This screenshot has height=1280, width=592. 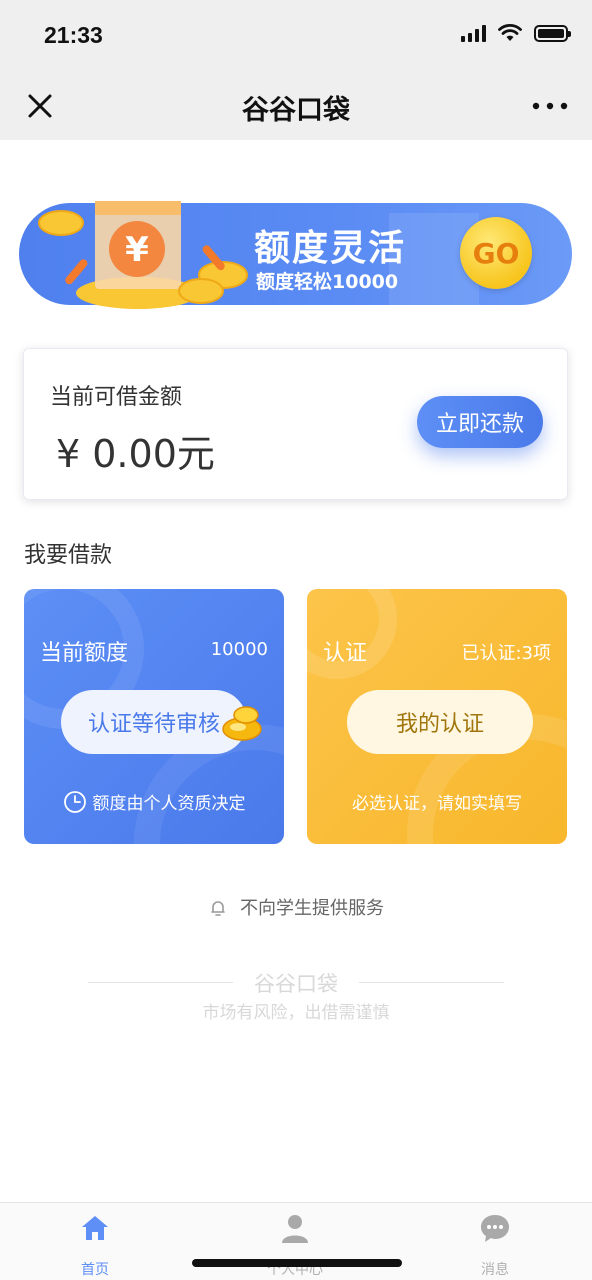 I want to click on home-indicator, so click(x=297, y=1263).